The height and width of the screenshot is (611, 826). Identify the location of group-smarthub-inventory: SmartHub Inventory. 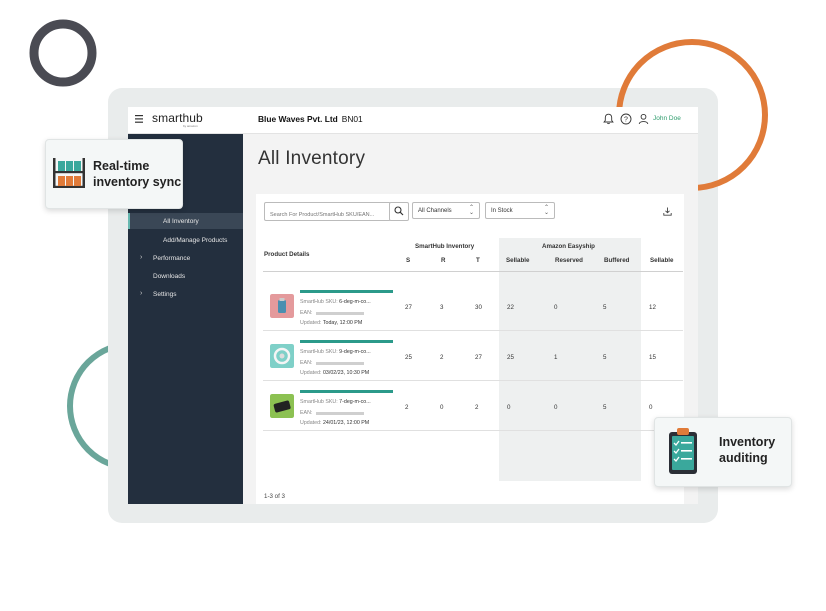
(445, 246).